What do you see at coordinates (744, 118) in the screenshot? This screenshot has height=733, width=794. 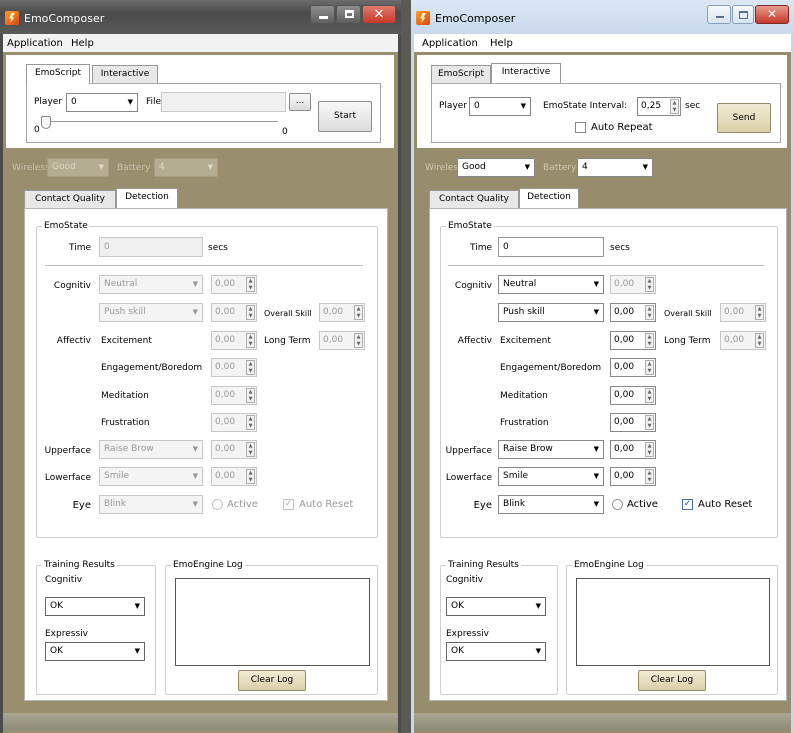 I see `send-button: Send` at bounding box center [744, 118].